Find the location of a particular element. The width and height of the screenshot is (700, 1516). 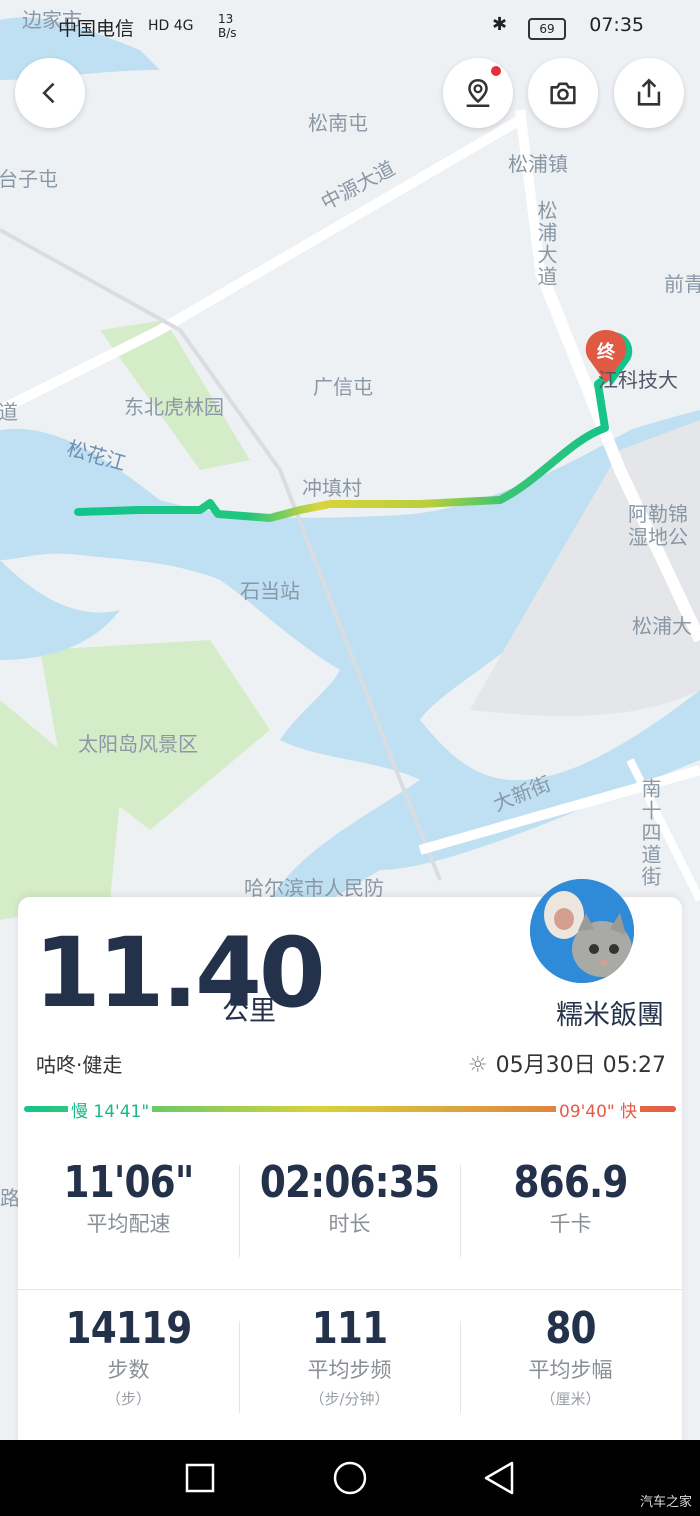

stat-unit: （步/分钟） is located at coordinates (349, 1399).